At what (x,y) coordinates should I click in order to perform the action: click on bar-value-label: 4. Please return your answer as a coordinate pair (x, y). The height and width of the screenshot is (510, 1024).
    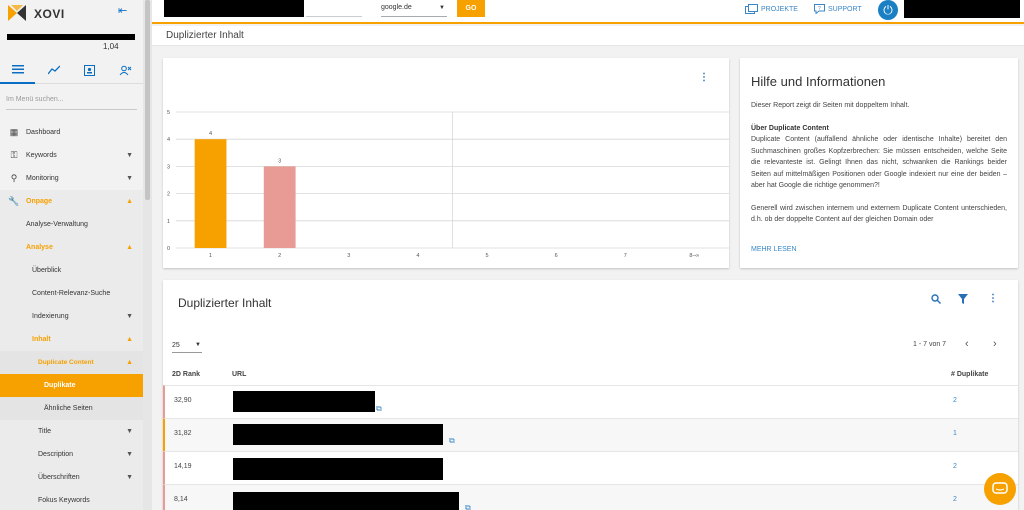
    Looking at the image, I should click on (210, 134).